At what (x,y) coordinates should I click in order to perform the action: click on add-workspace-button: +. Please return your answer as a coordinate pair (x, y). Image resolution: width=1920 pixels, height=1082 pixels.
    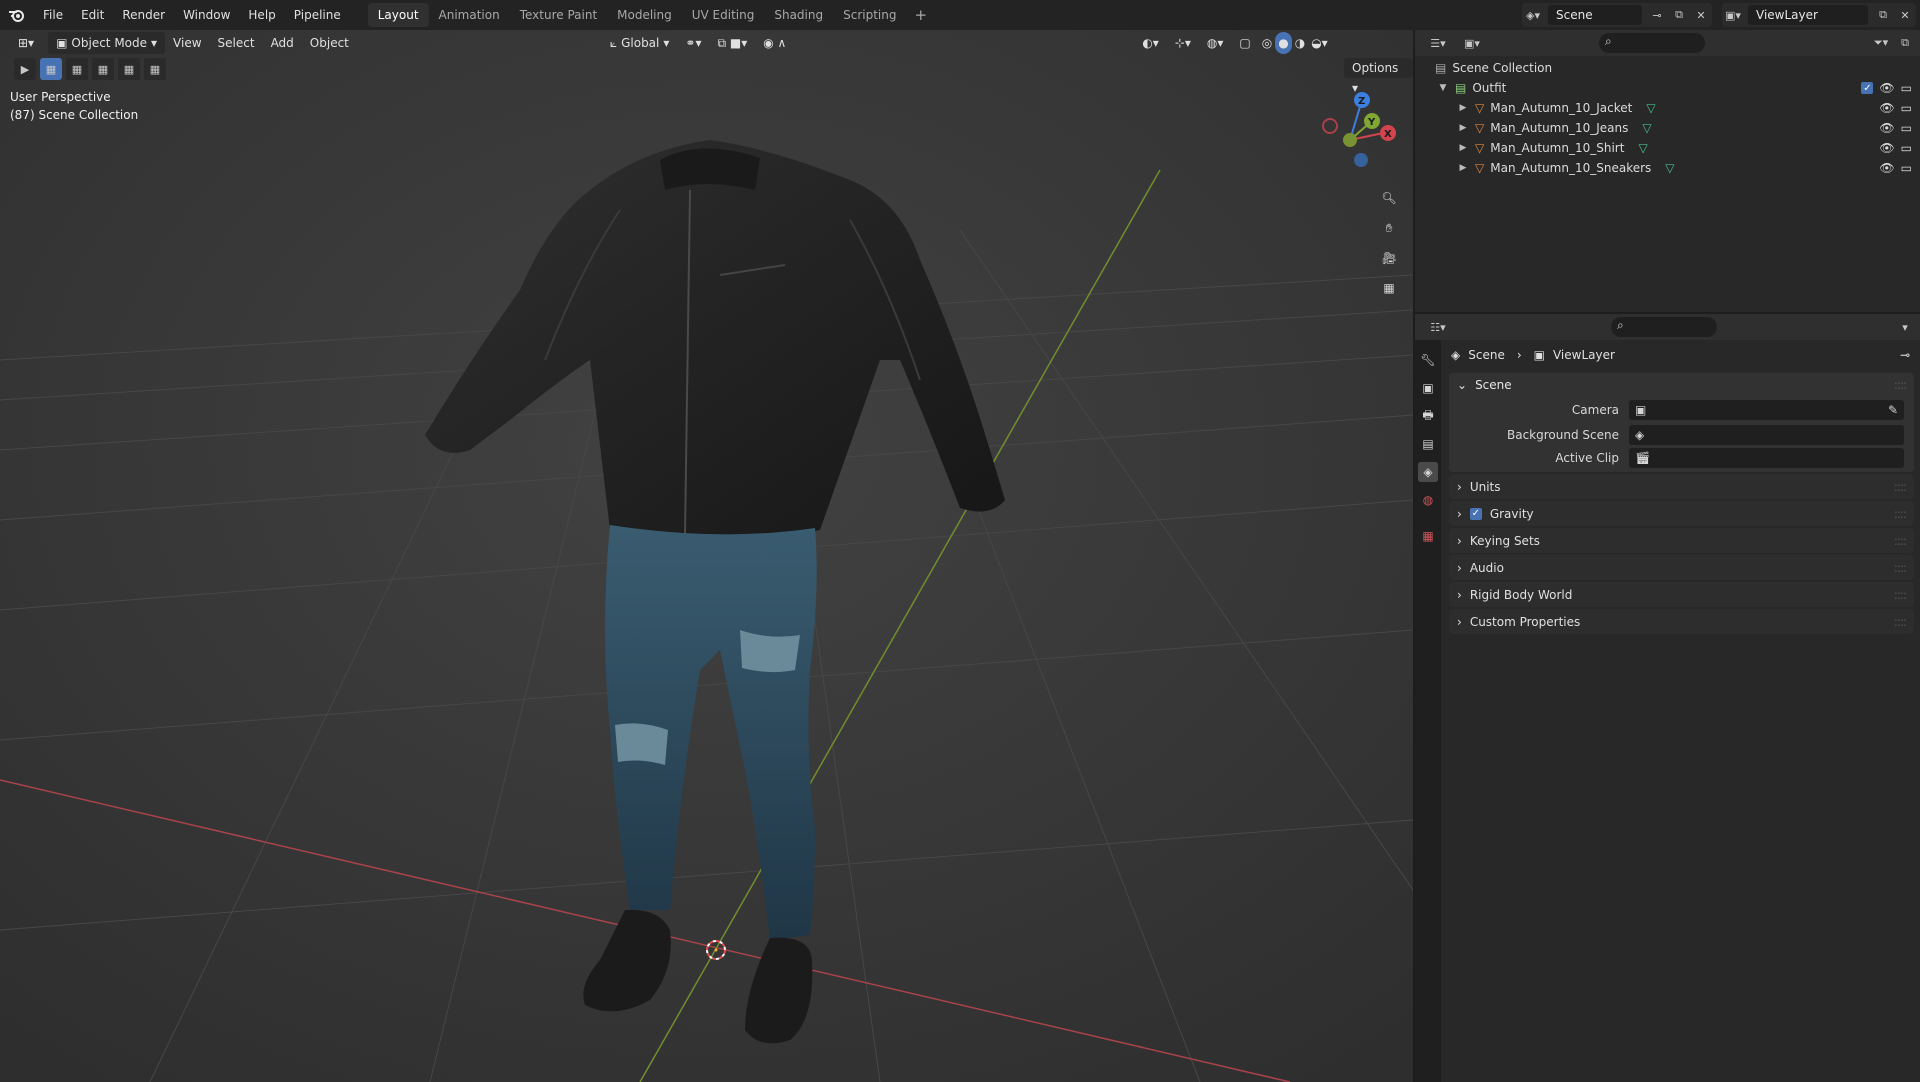
    Looking at the image, I should click on (920, 15).